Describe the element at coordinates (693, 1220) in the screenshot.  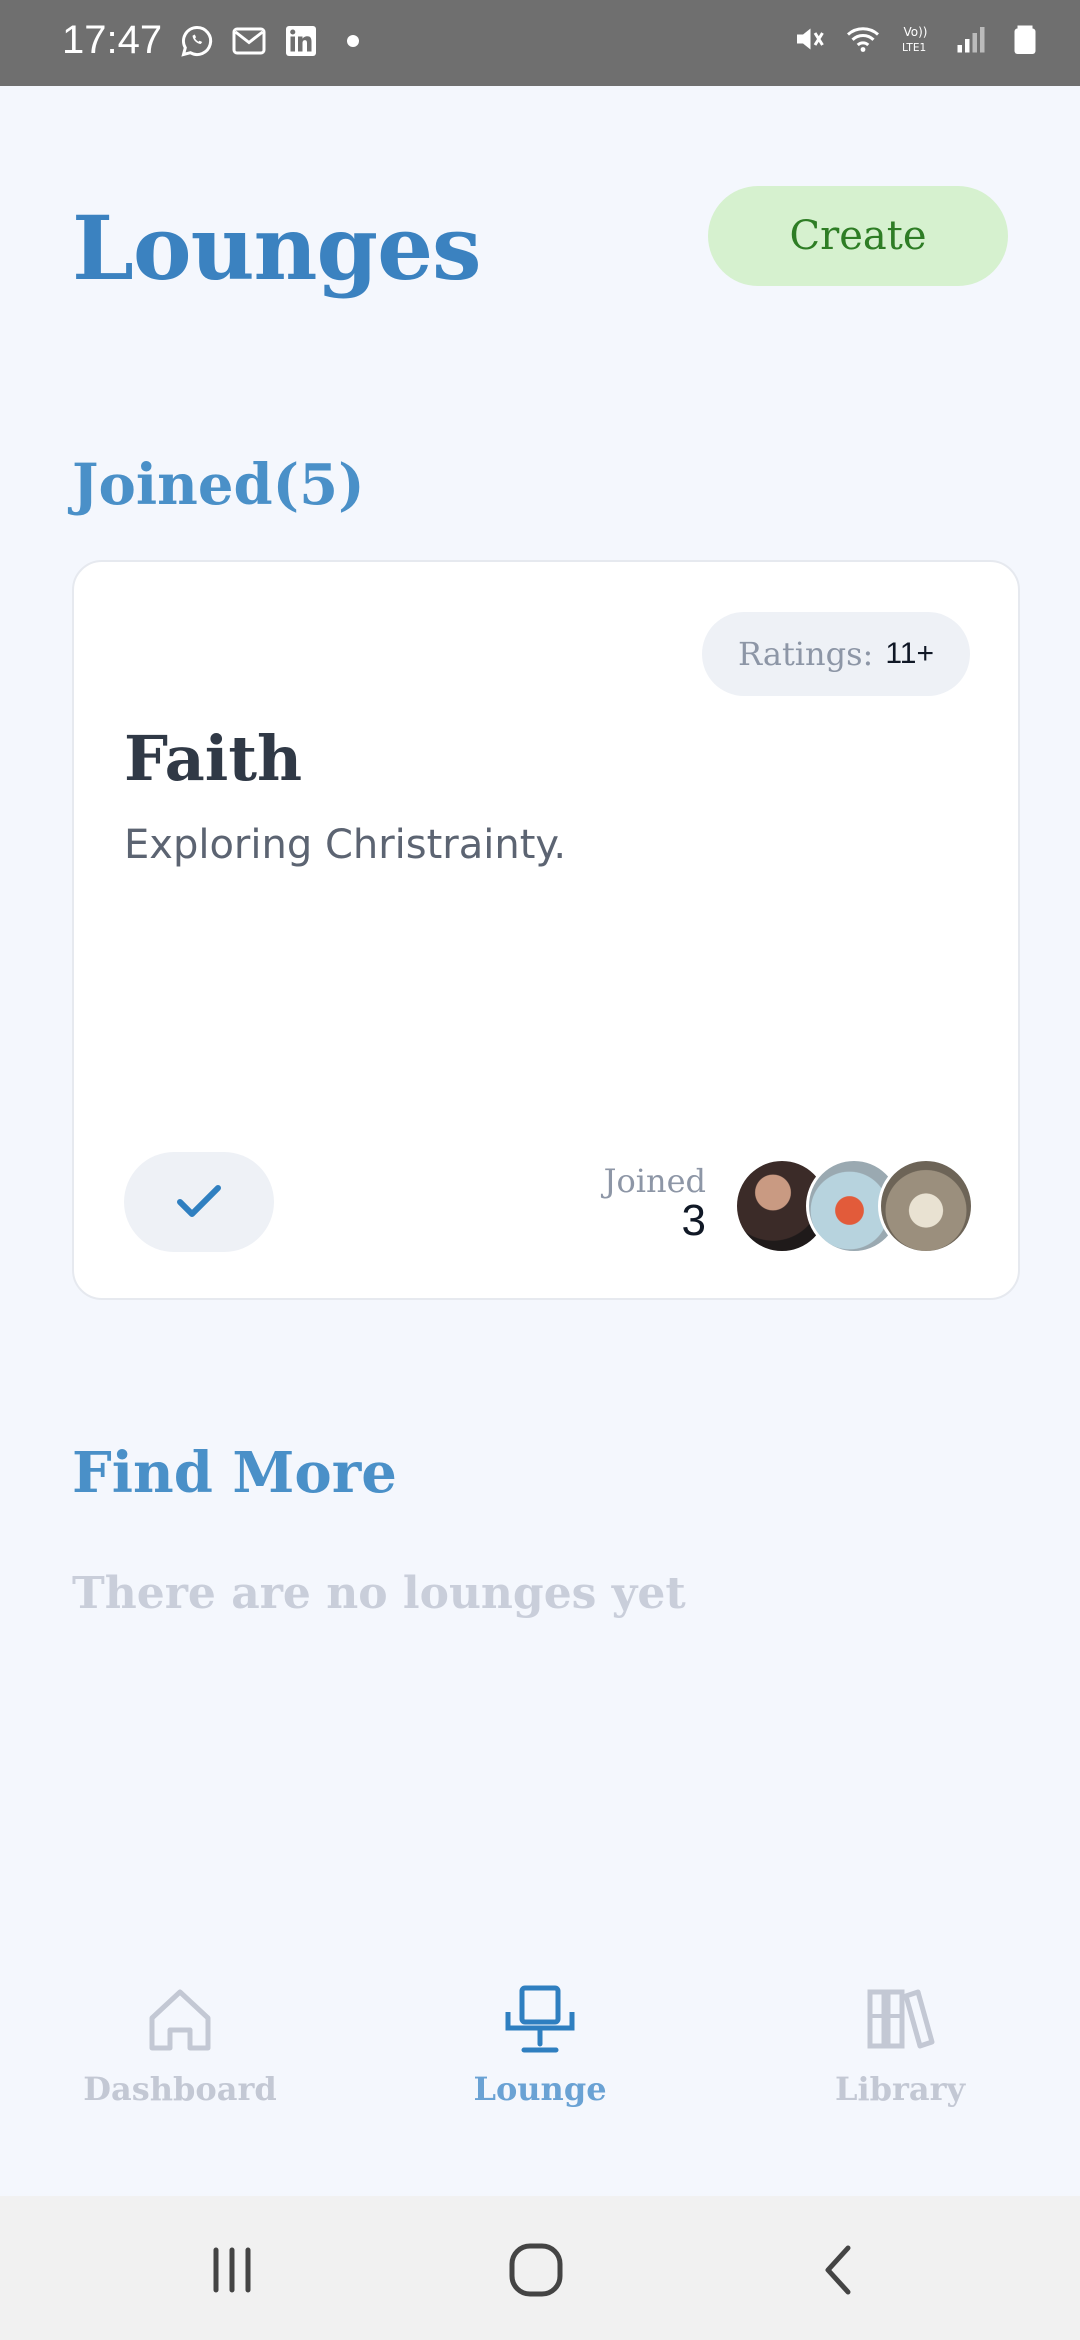
I see `joined-count: 3` at that location.